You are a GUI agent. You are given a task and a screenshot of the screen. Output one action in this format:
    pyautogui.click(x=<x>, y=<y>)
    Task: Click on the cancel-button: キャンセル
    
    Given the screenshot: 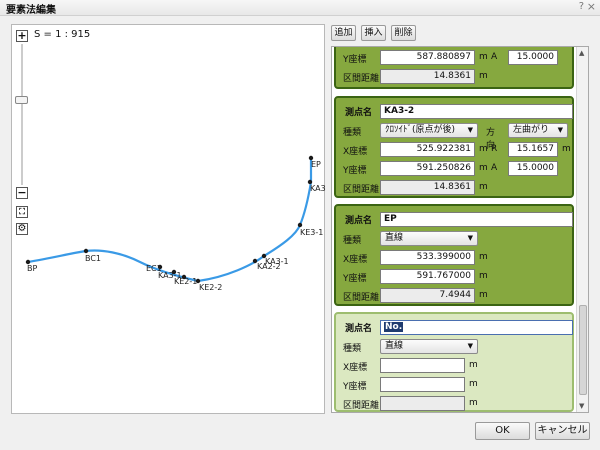 What is the action you would take?
    pyautogui.click(x=562, y=431)
    